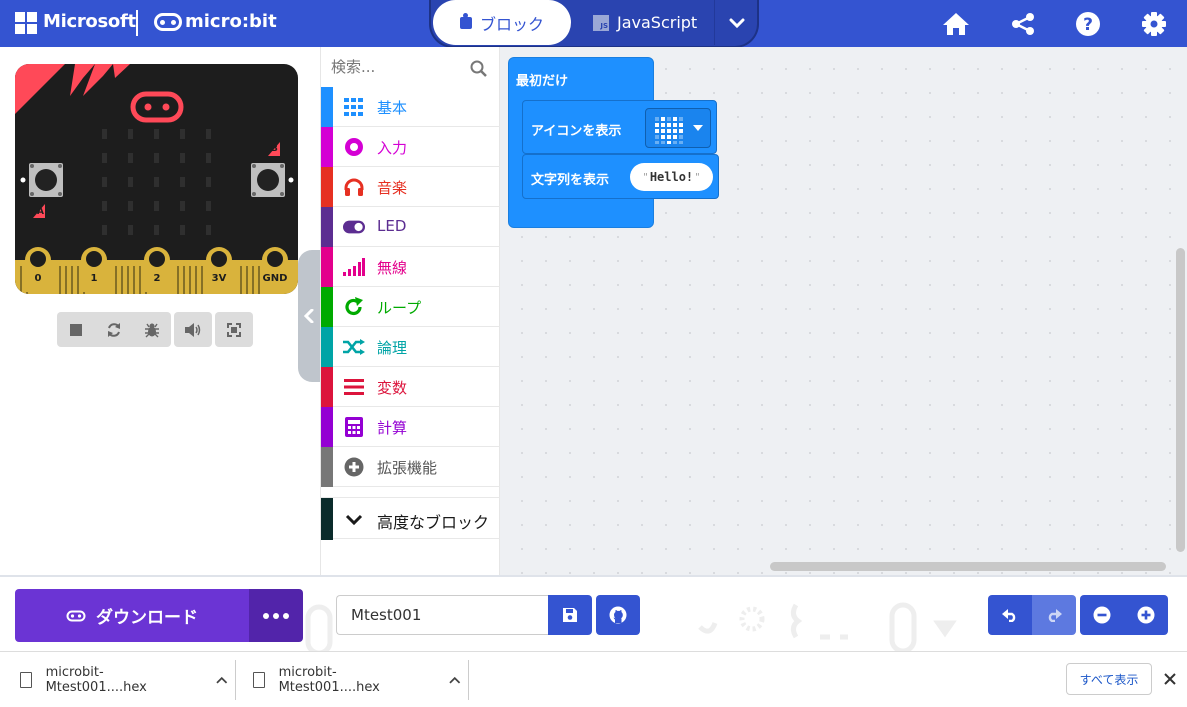  What do you see at coordinates (354, 347) in the screenshot?
I see `shuffle-icon` at bounding box center [354, 347].